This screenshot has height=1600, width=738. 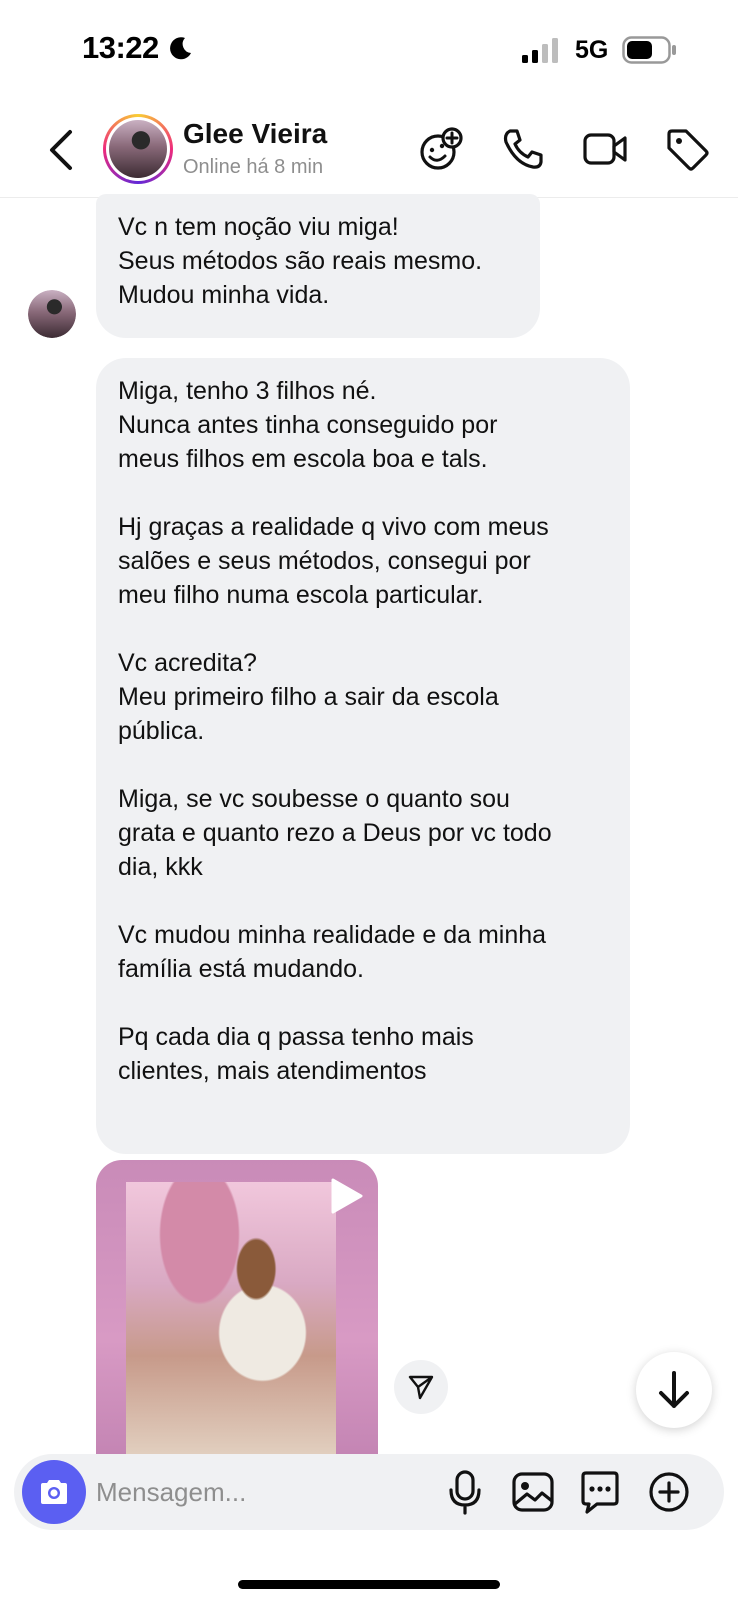 What do you see at coordinates (369, 1584) in the screenshot?
I see `home-indicator` at bounding box center [369, 1584].